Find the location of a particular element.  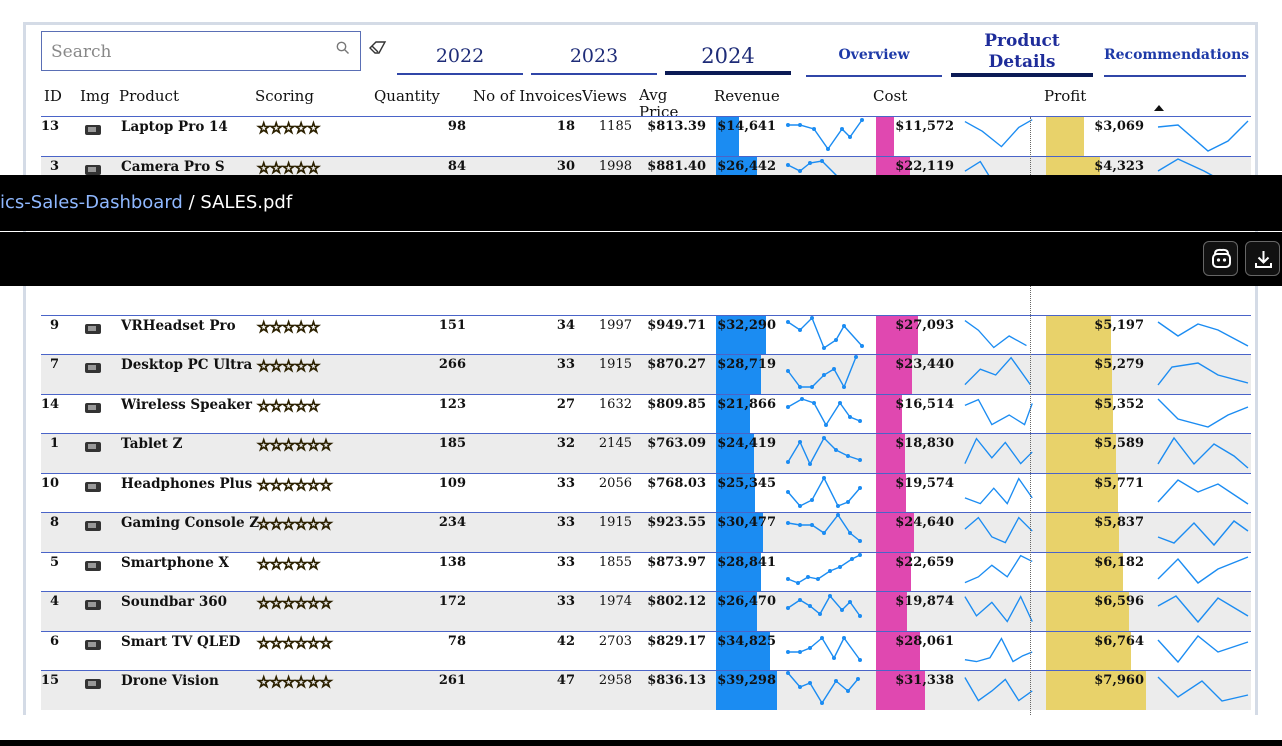

product-name: Gaming Console Z is located at coordinates (190, 523).